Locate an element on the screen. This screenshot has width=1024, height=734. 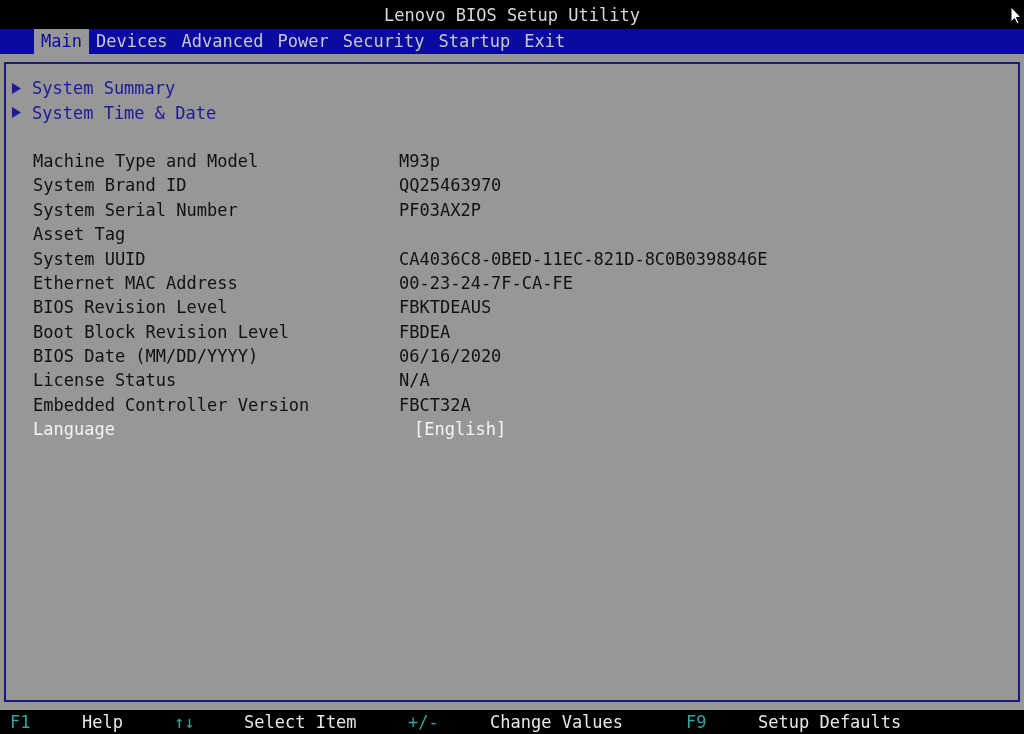
hotkey-action: Setup Defaults is located at coordinates (830, 722).